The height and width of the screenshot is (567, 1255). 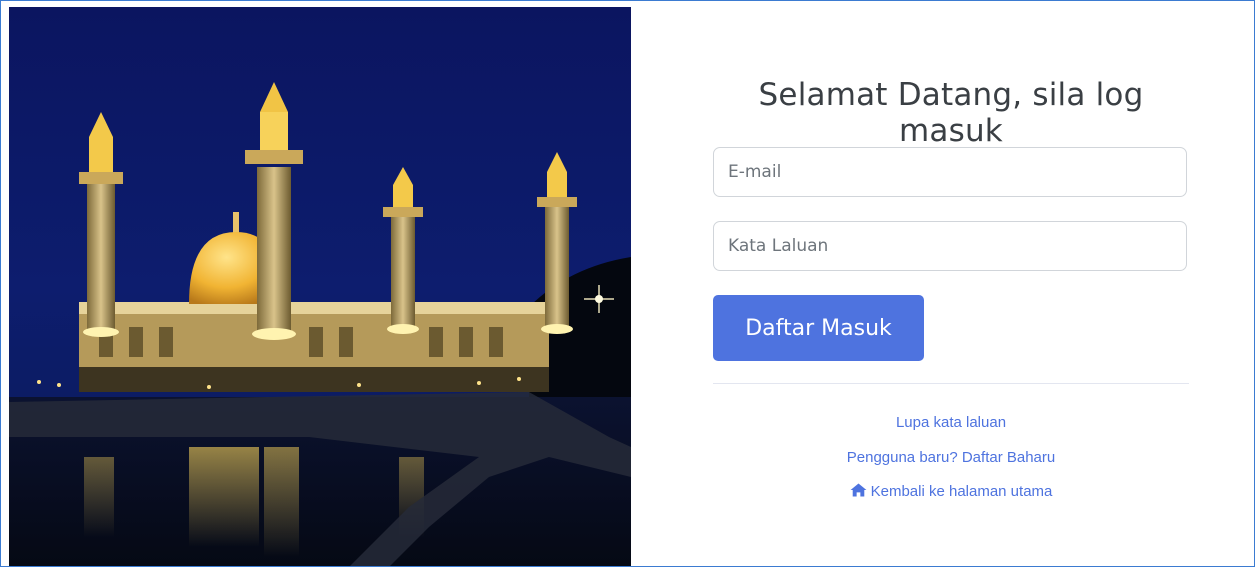 What do you see at coordinates (961, 491) in the screenshot?
I see `home-link-label: Kembali ke halaman utama` at bounding box center [961, 491].